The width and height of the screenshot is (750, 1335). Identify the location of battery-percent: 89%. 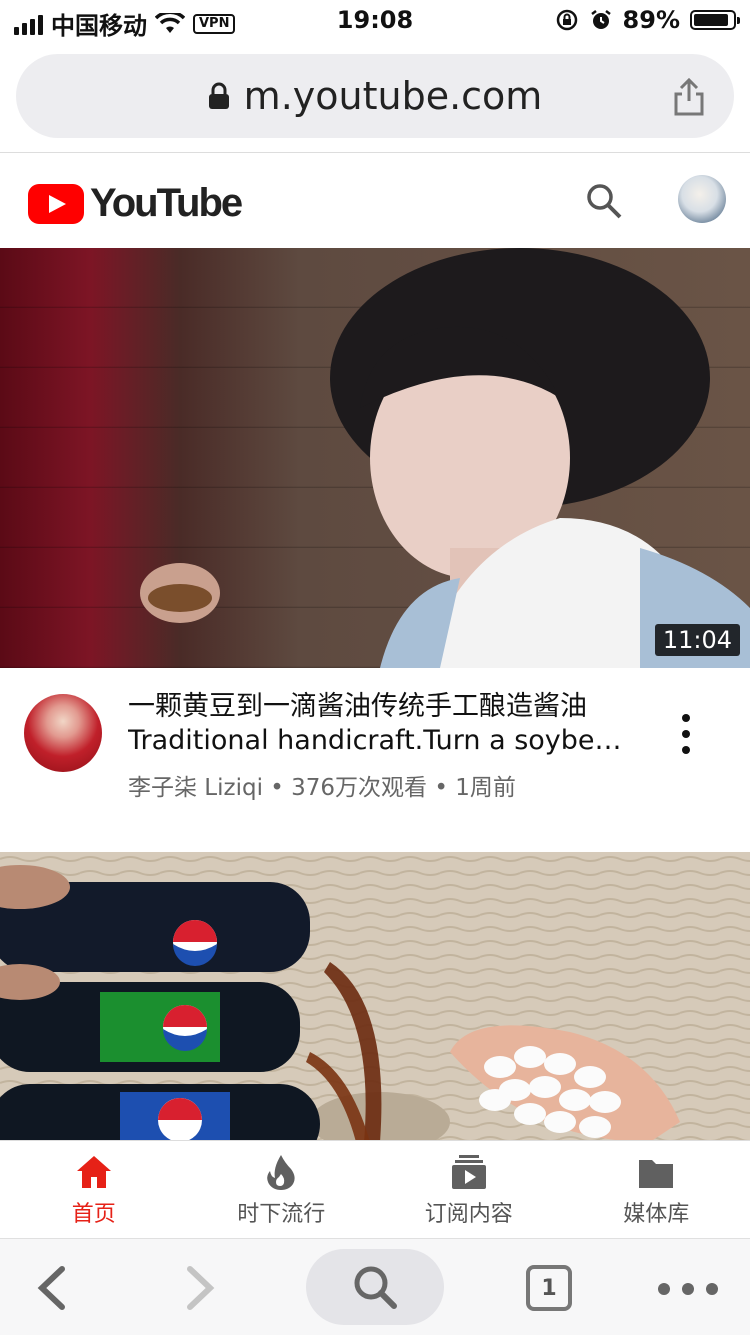
(651, 20).